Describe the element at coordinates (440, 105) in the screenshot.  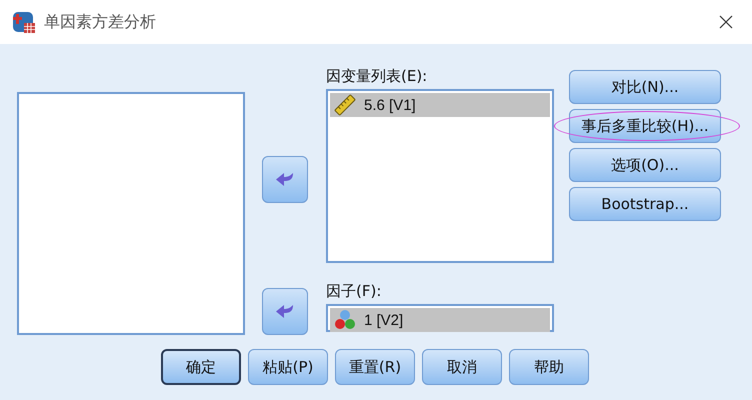
I see `variable-item: 5.6 [V1]` at that location.